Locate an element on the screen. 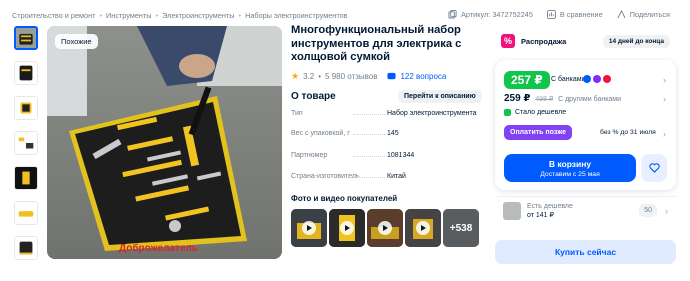  reviews-count: 5 980 отзывов is located at coordinates (351, 76).